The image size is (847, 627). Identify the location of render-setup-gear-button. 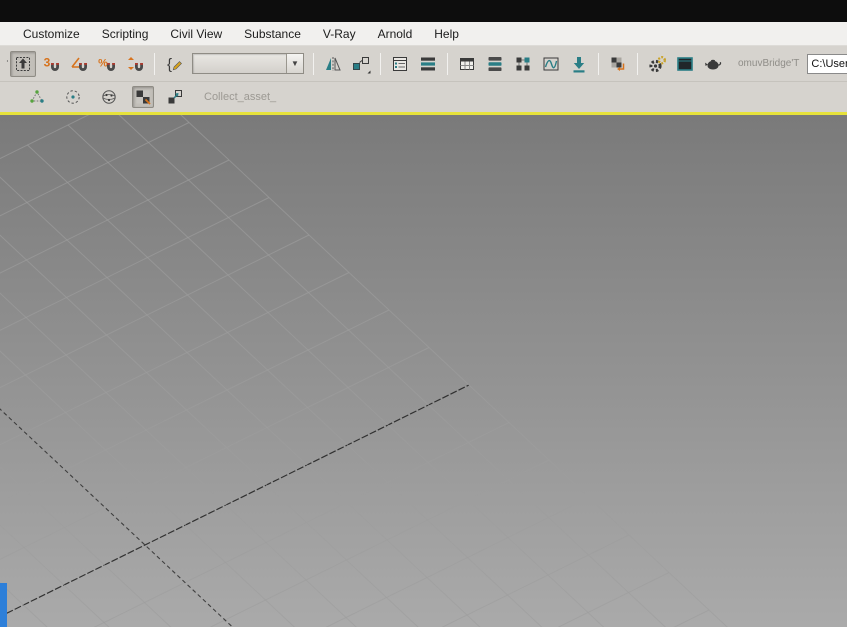
(657, 64).